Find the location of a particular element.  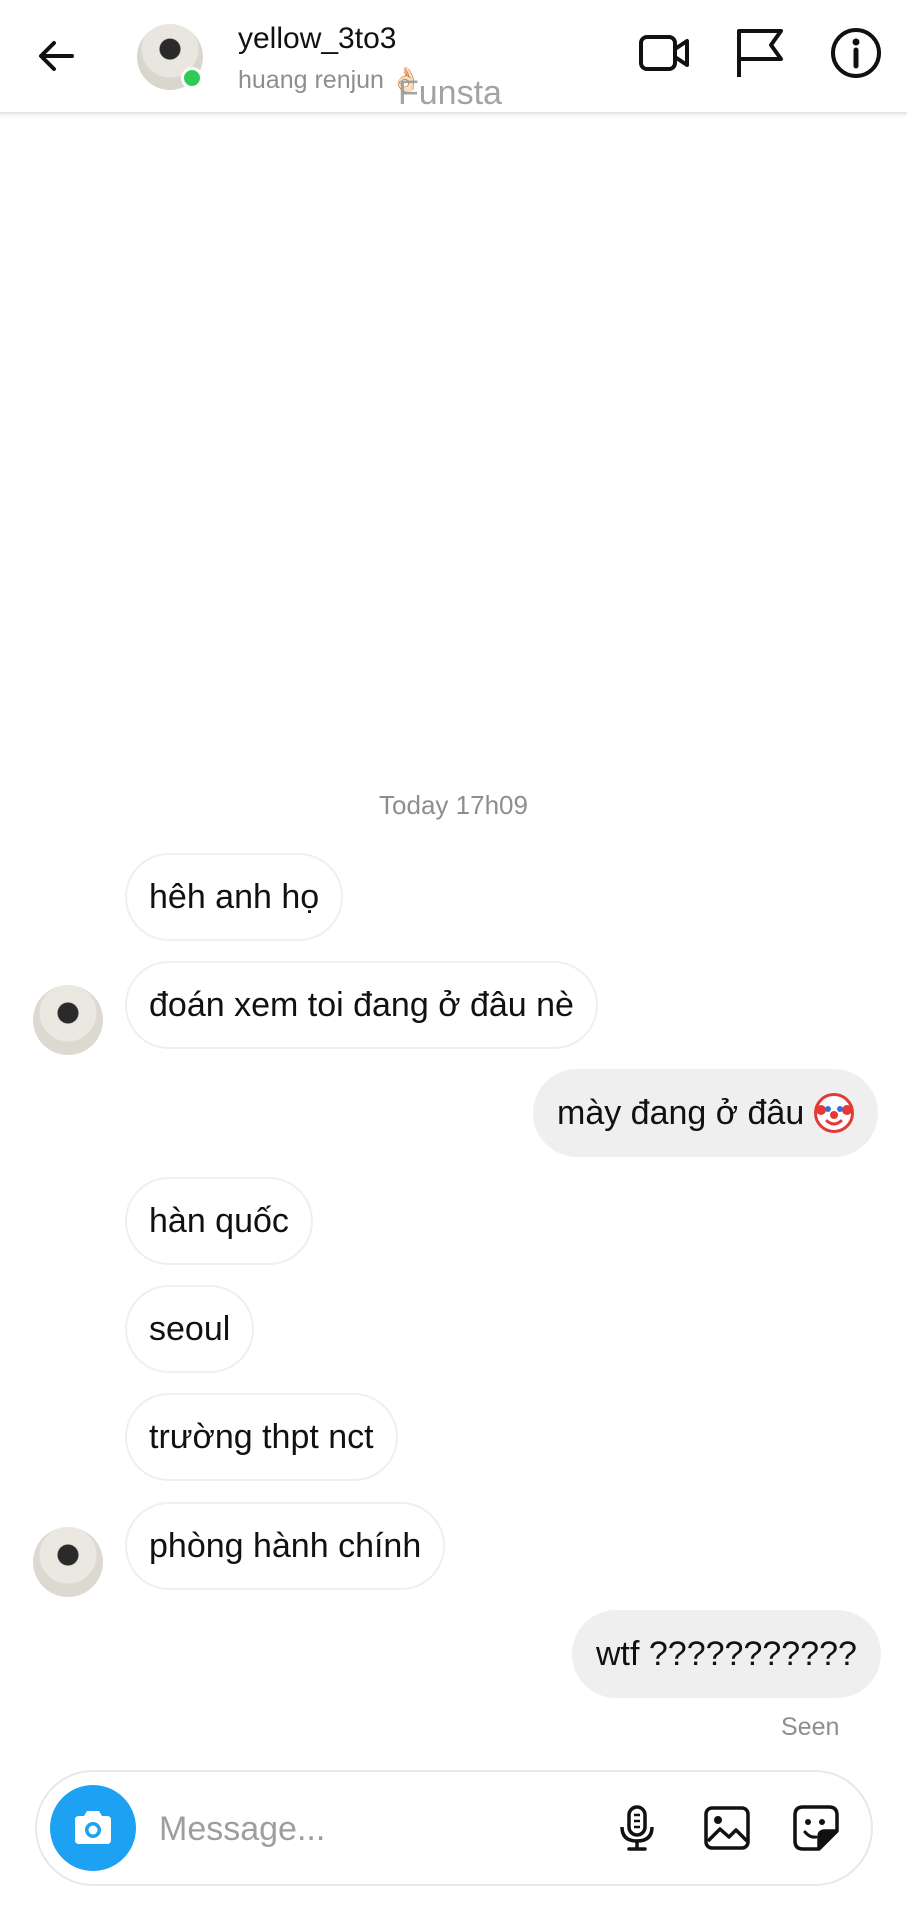

watermark: Funsta is located at coordinates (450, 93).